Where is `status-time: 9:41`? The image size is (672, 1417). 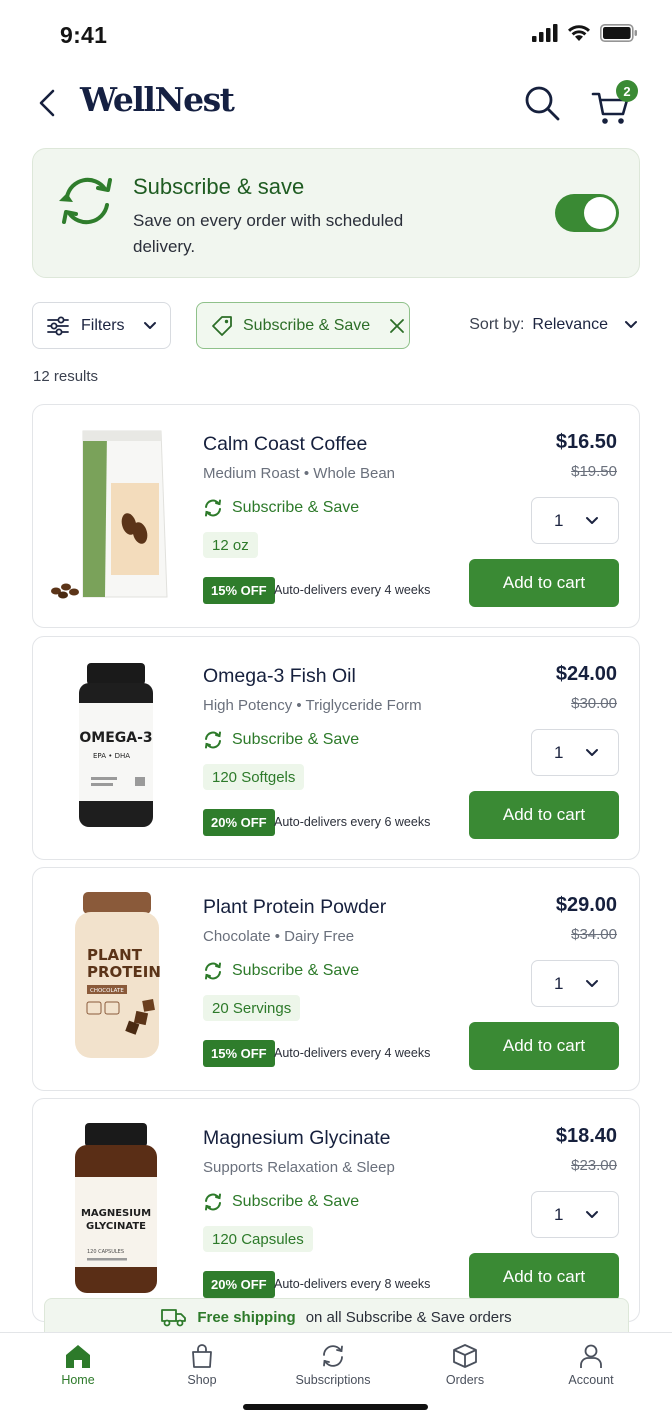
status-time: 9:41 is located at coordinates (84, 35).